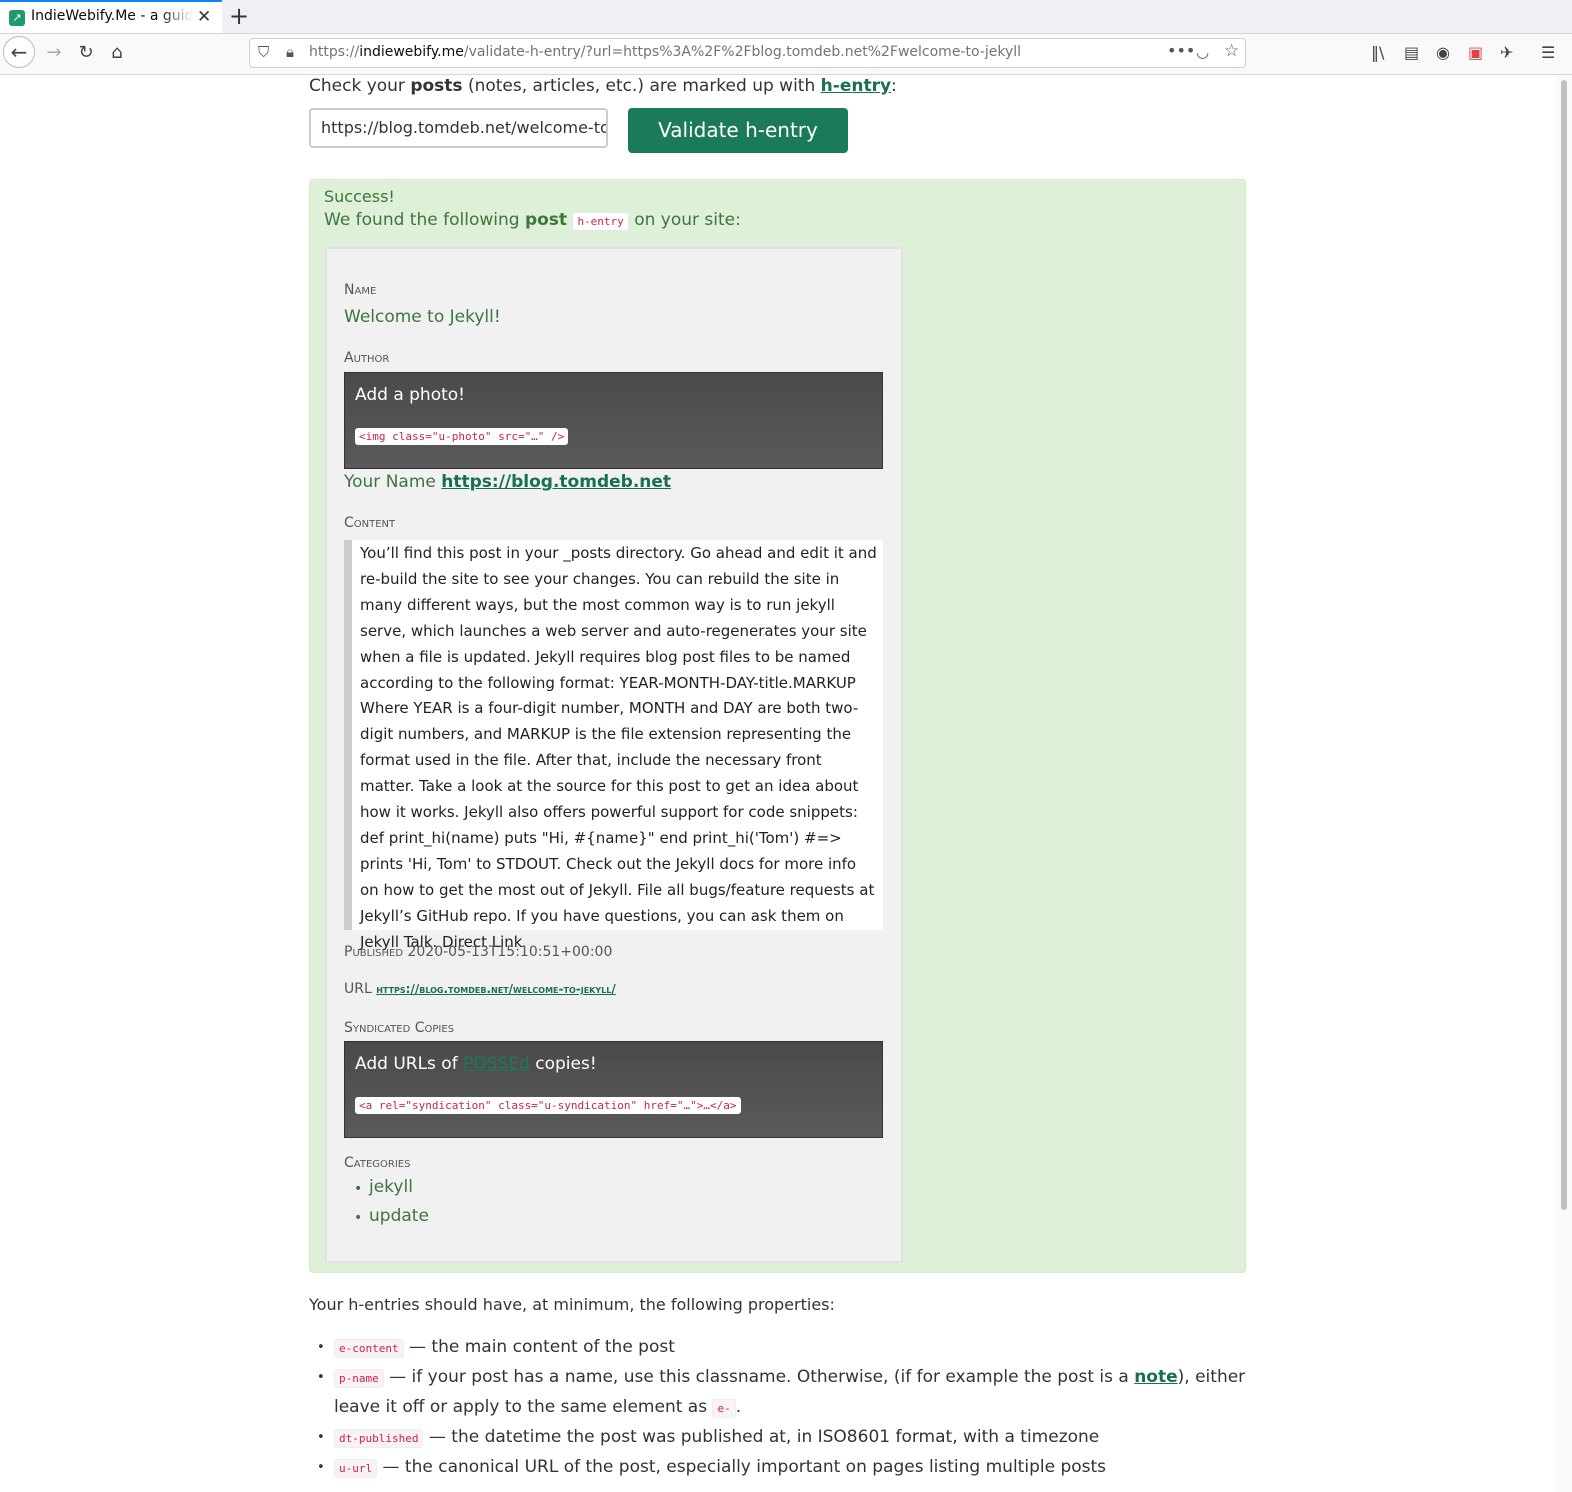 Image resolution: width=1572 pixels, height=1492 pixels. I want to click on lock-icon: 🔒︎, so click(290, 52).